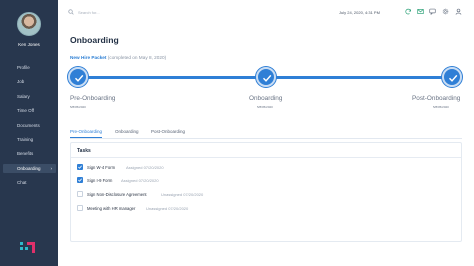 The width and height of the screenshot is (474, 266). What do you see at coordinates (265, 107) in the screenshot?
I see `step-date-onboarding: 5/8/05/2020` at bounding box center [265, 107].